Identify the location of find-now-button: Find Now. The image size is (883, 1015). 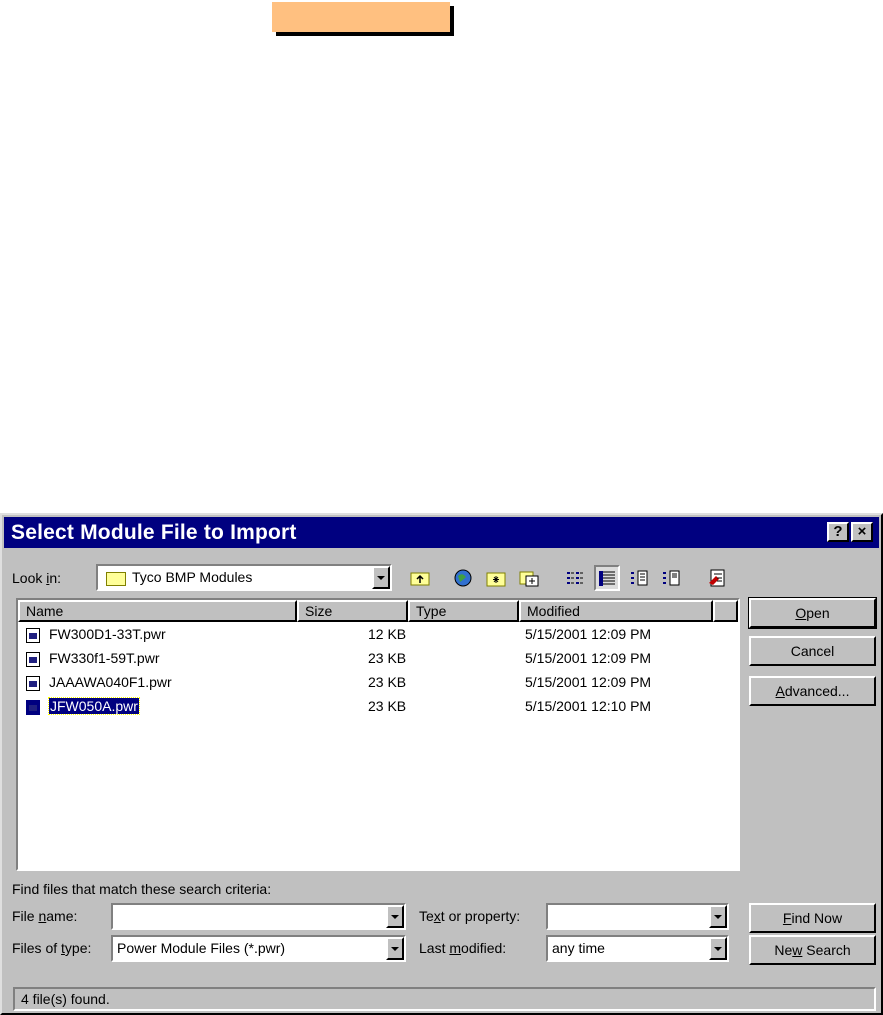
(812, 918).